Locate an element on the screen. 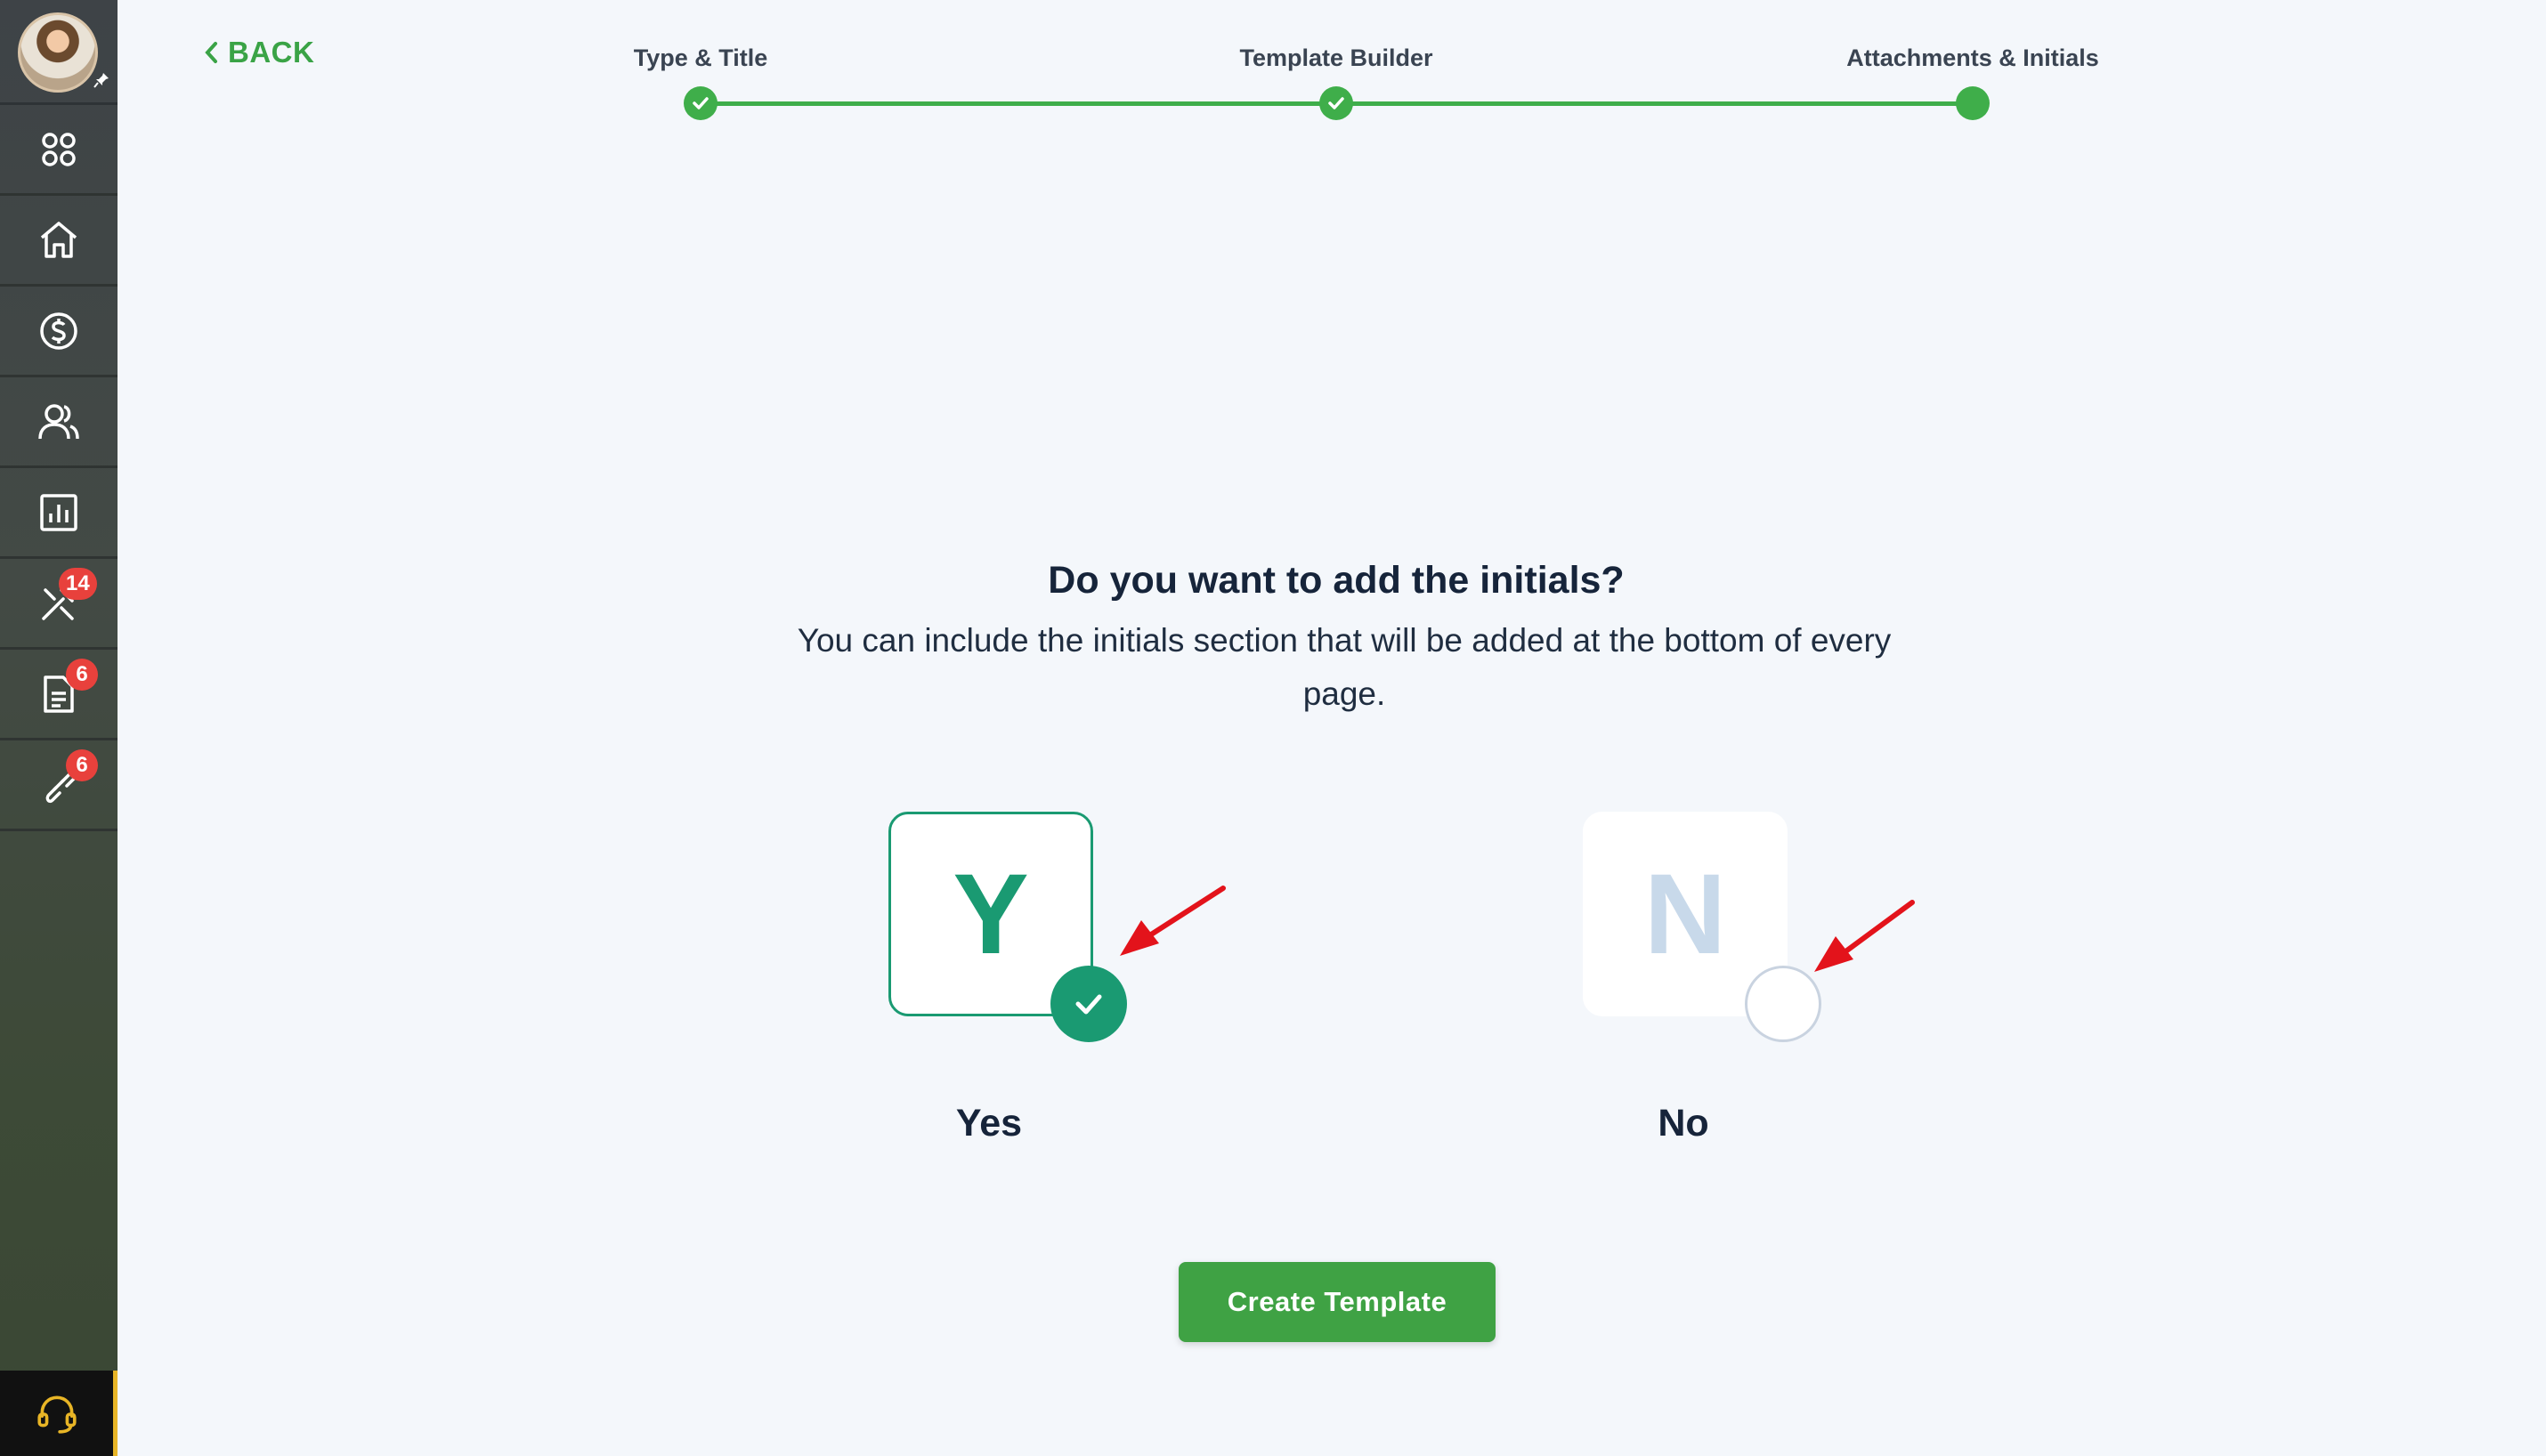  option-no-letter: N is located at coordinates (1685, 914).